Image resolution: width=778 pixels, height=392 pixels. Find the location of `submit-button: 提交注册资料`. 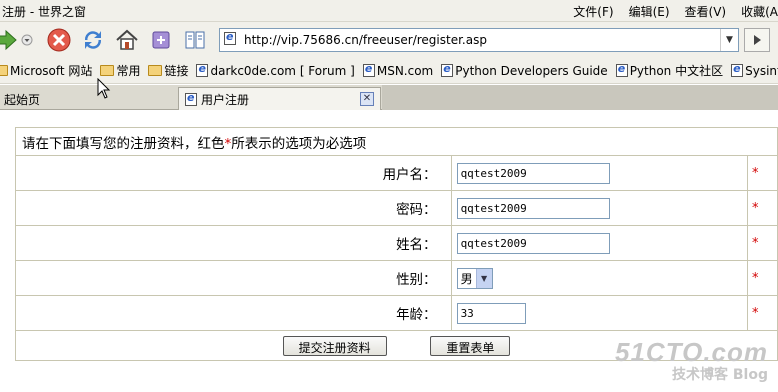

submit-button: 提交注册资料 is located at coordinates (334, 345).